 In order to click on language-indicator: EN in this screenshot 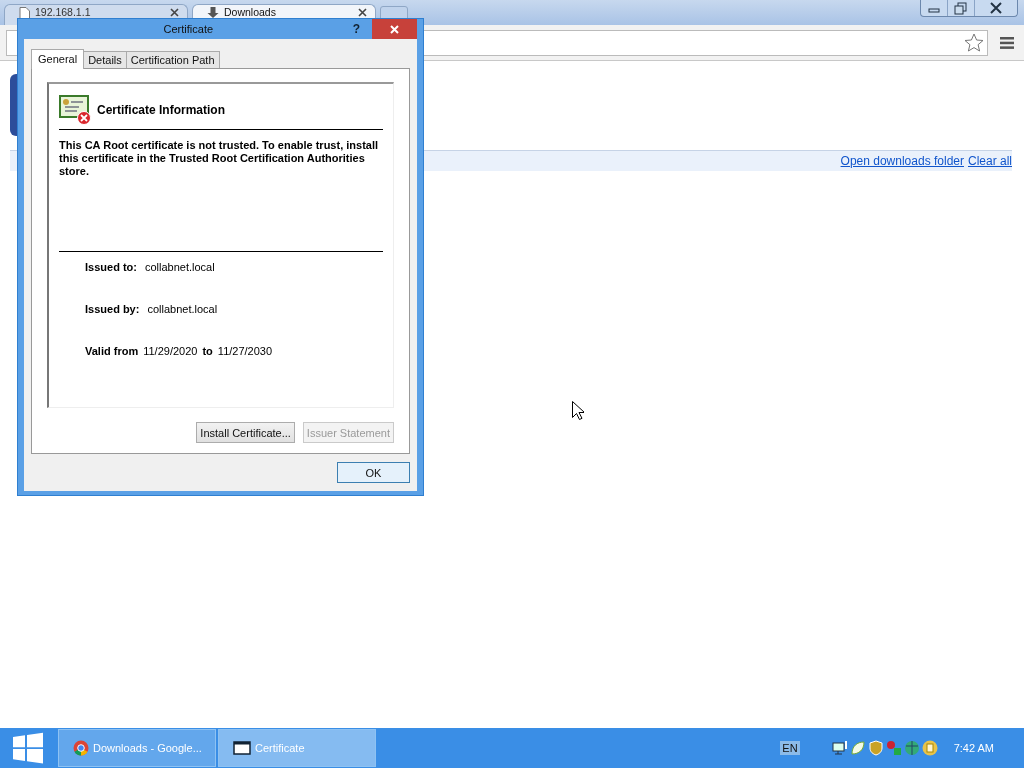, I will do `click(790, 748)`.